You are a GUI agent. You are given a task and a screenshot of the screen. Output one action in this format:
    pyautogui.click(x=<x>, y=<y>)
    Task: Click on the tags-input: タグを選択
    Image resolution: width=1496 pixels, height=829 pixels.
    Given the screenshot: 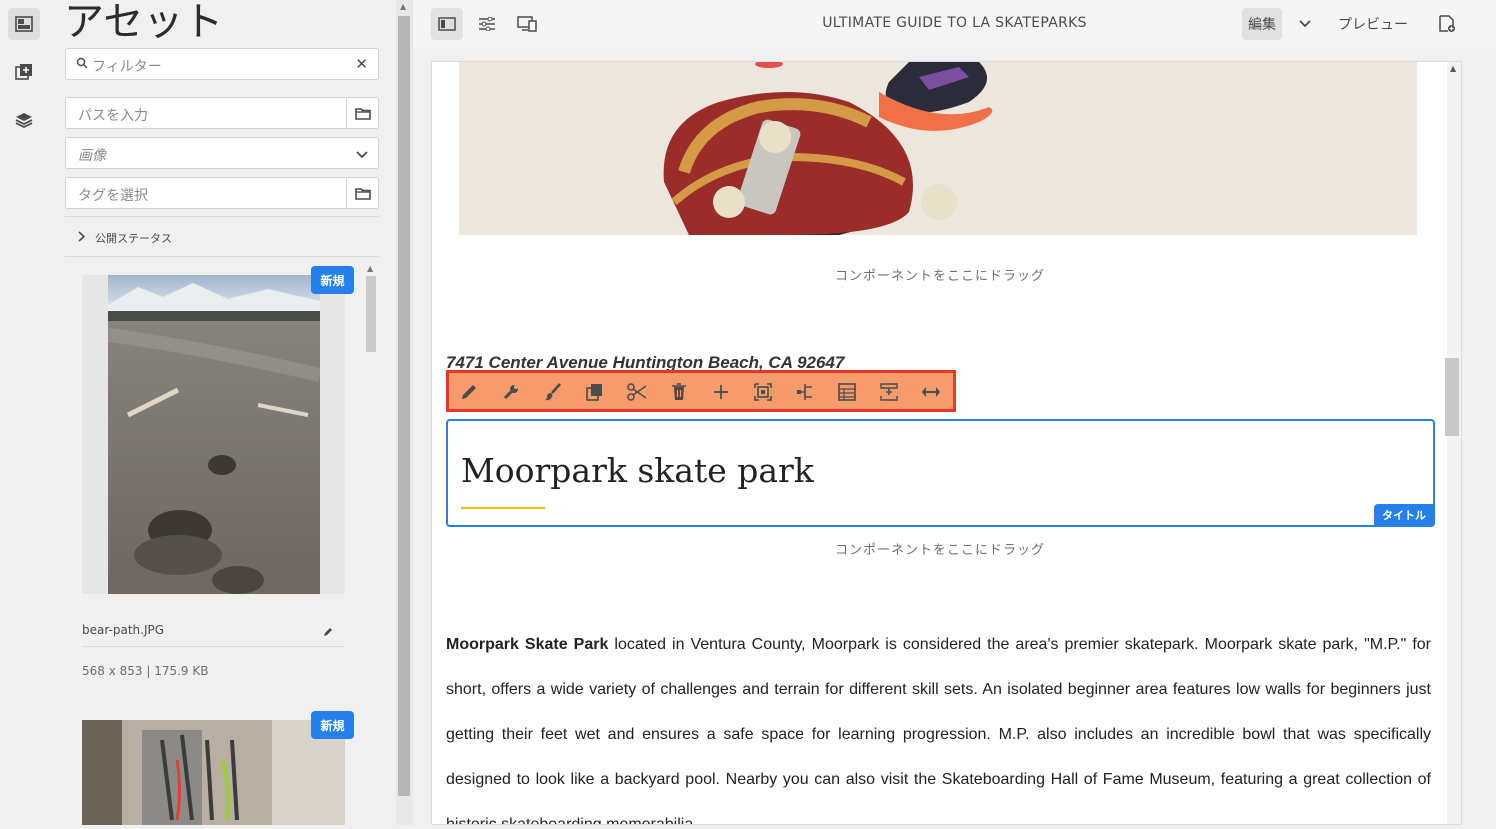 What is the action you would take?
    pyautogui.click(x=222, y=193)
    